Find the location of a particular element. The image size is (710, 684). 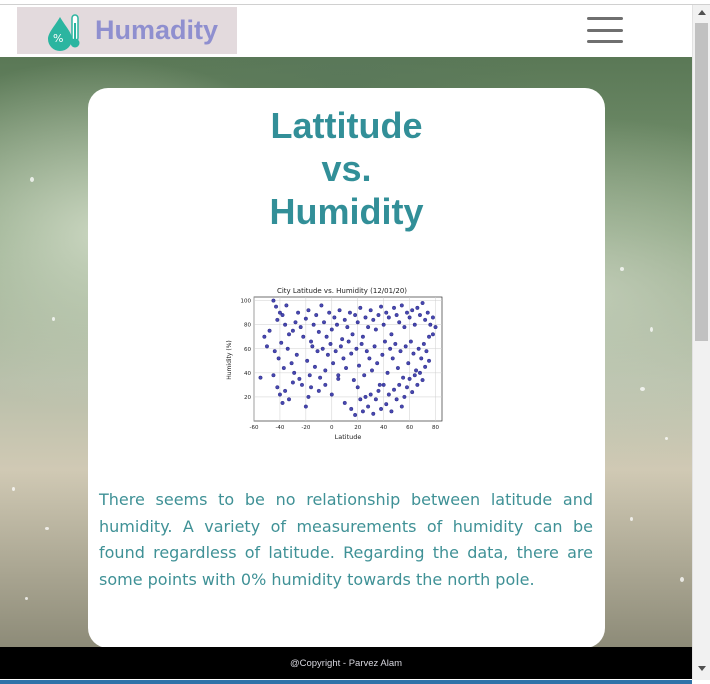

vertical-scrollbar is located at coordinates (701, 342).